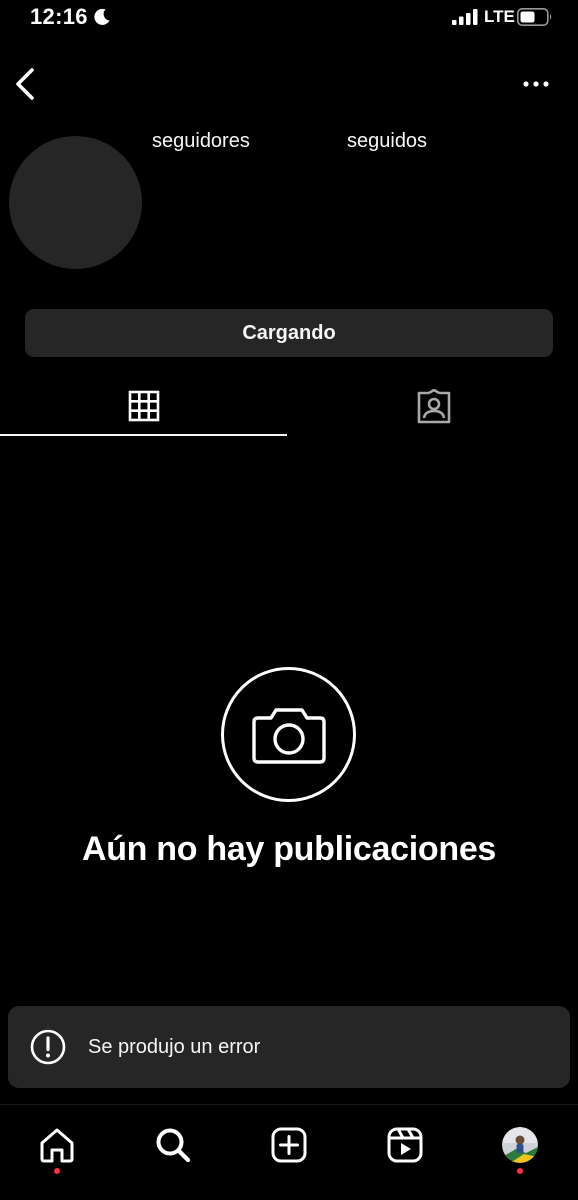  Describe the element at coordinates (75, 202) in the screenshot. I see `profile-avatar-placeholder` at that location.